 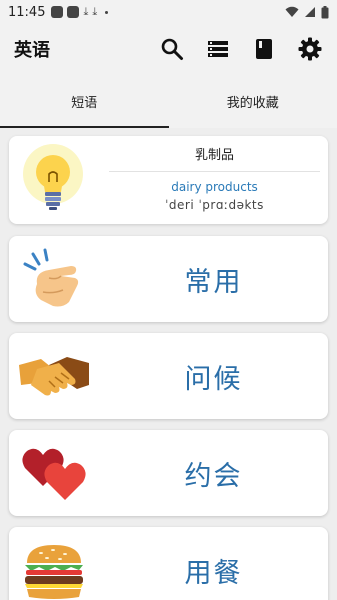 I want to click on tab-favorites: 我的收藏, so click(x=253, y=101).